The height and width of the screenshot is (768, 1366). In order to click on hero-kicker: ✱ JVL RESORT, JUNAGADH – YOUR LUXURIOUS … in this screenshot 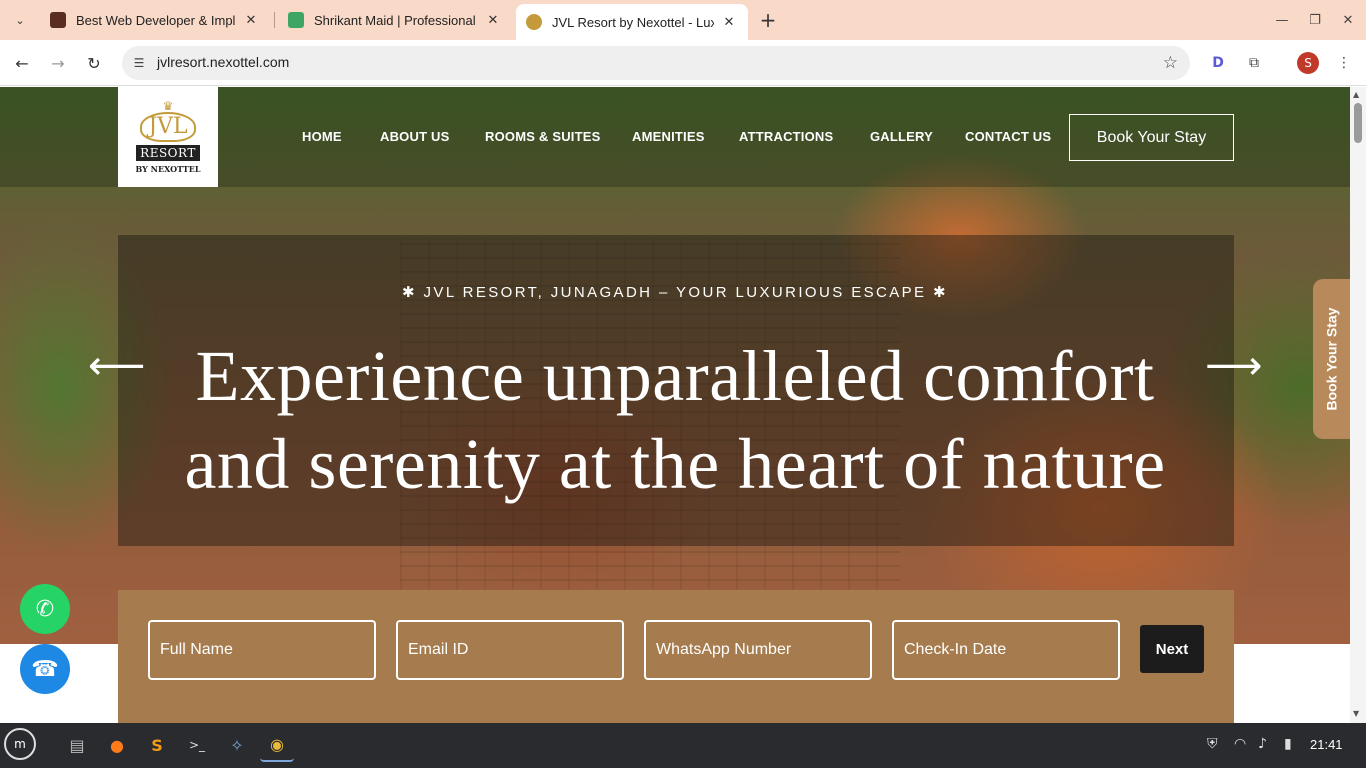, I will do `click(675, 292)`.